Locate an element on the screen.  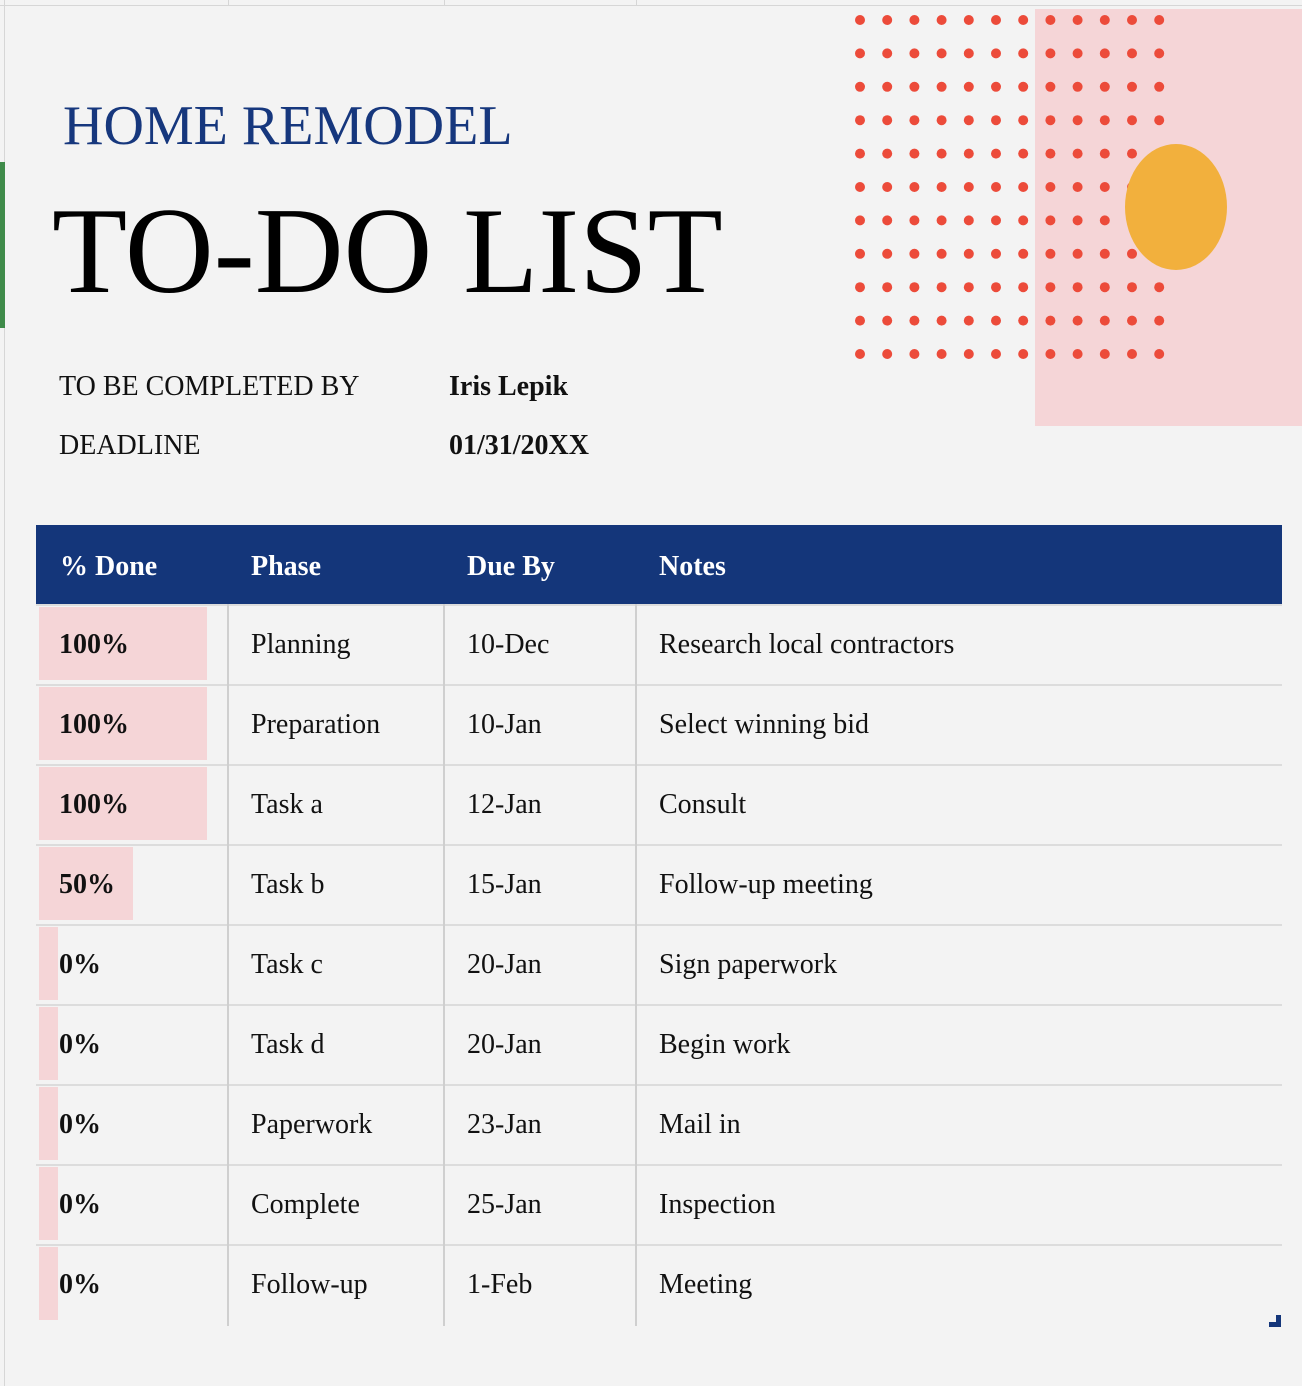
cell-phase: Task d is located at coordinates (287, 1044).